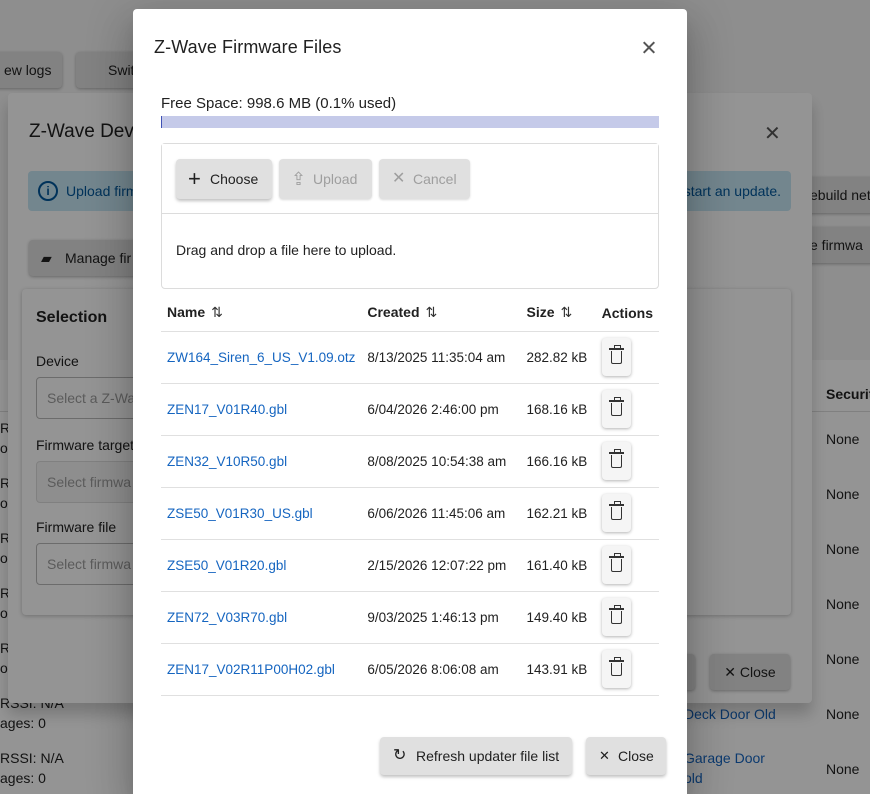 Image resolution: width=870 pixels, height=794 pixels. What do you see at coordinates (604, 755) in the screenshot?
I see `close-x-icon: ✕` at bounding box center [604, 755].